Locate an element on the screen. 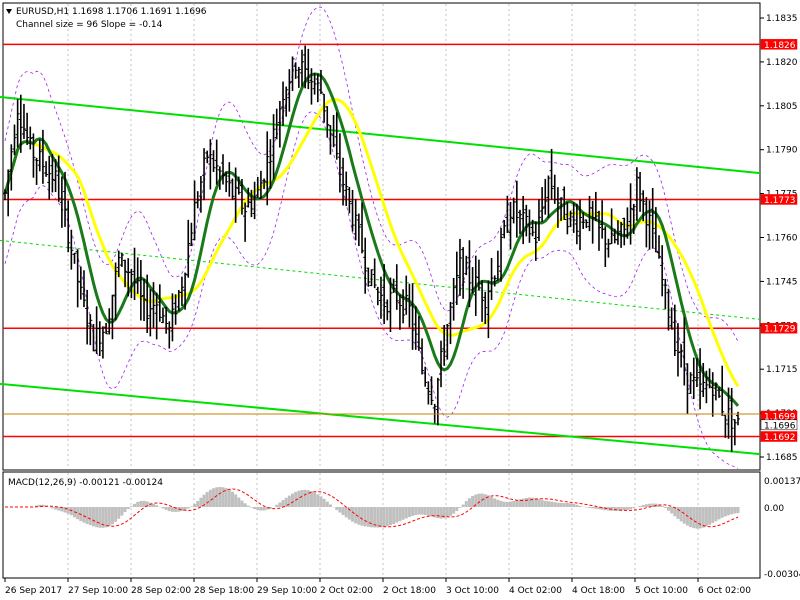 This screenshot has height=600, width=800. macd-label: MACD(12,26,9) -0.00121 -0.00124 is located at coordinates (85, 483).